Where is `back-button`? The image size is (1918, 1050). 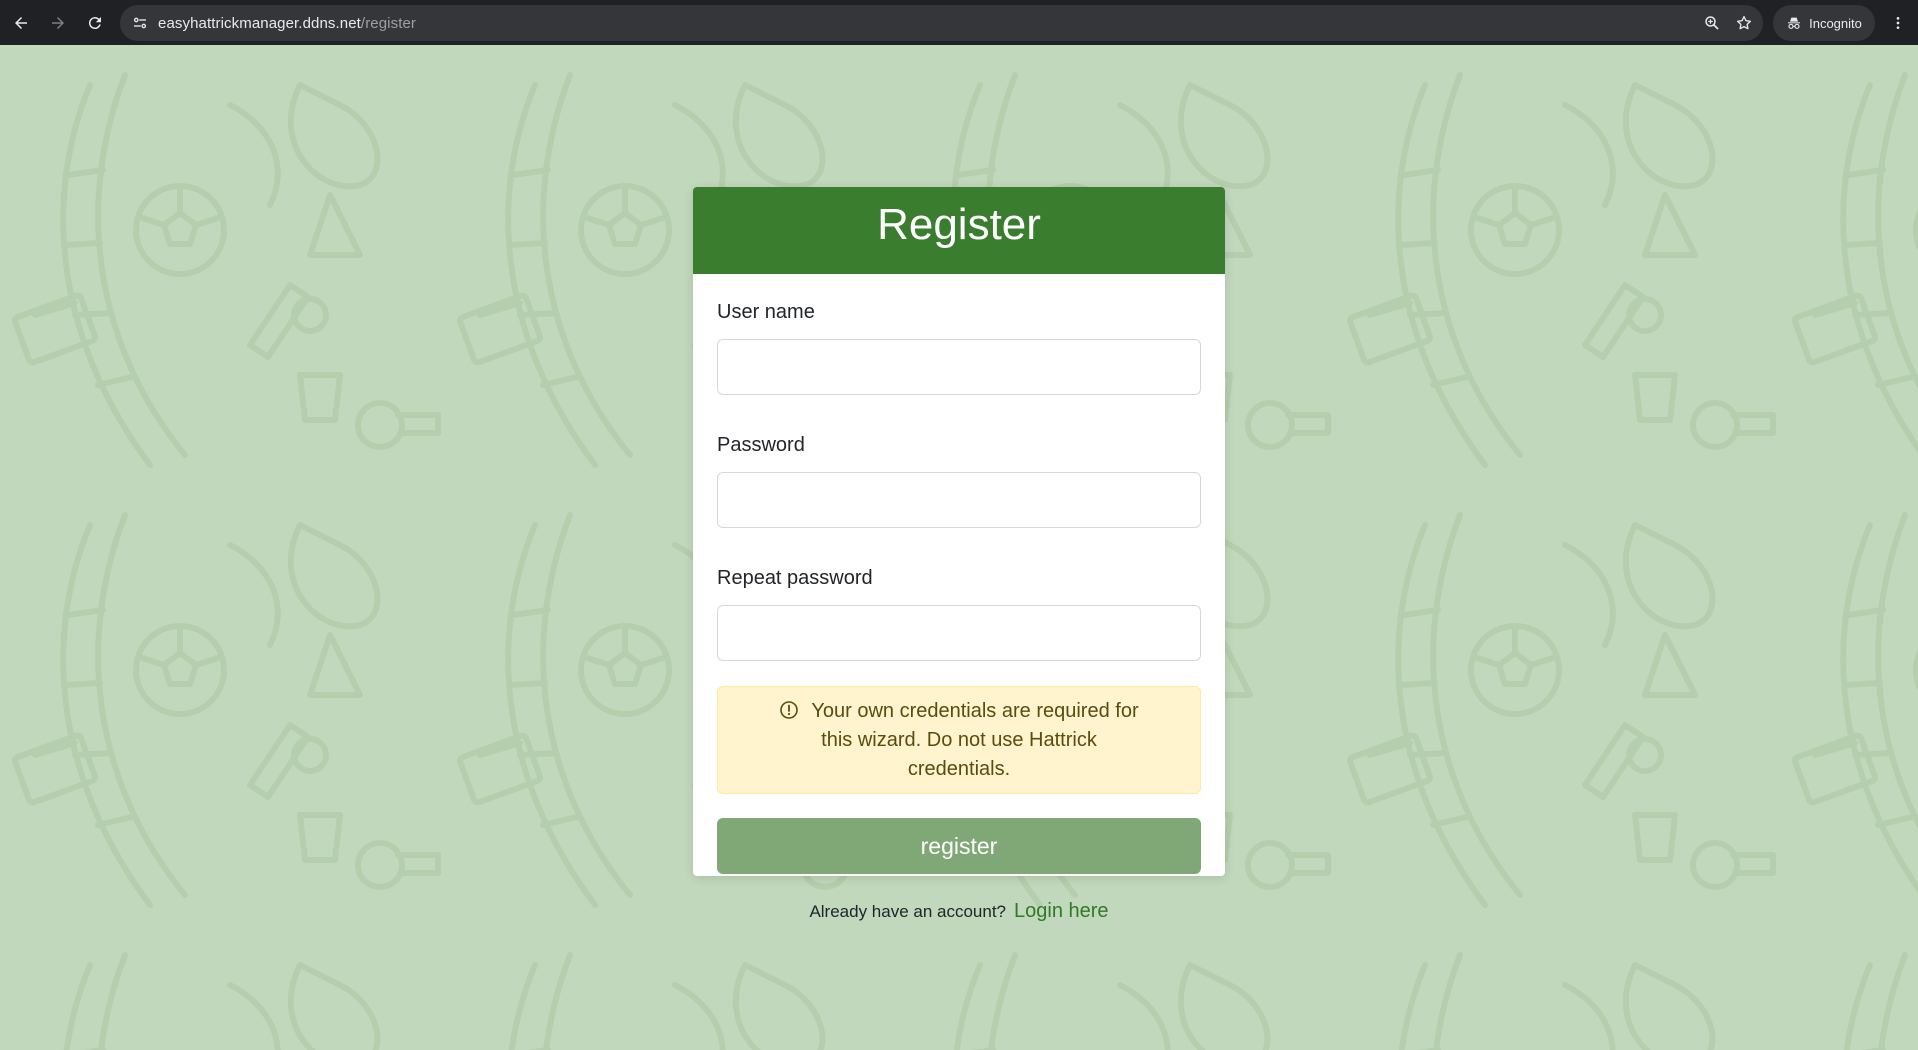 back-button is located at coordinates (21, 23).